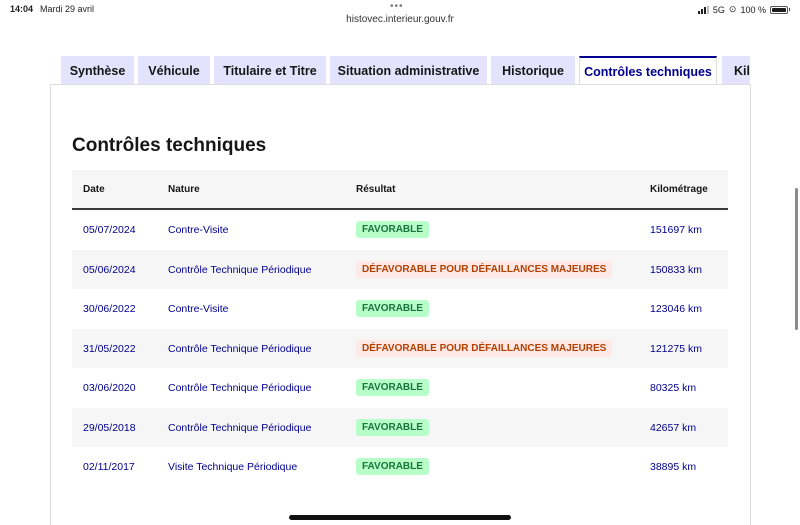 This screenshot has width=800, height=525. Describe the element at coordinates (109, 230) in the screenshot. I see `row-date: 05/07/2024` at that location.